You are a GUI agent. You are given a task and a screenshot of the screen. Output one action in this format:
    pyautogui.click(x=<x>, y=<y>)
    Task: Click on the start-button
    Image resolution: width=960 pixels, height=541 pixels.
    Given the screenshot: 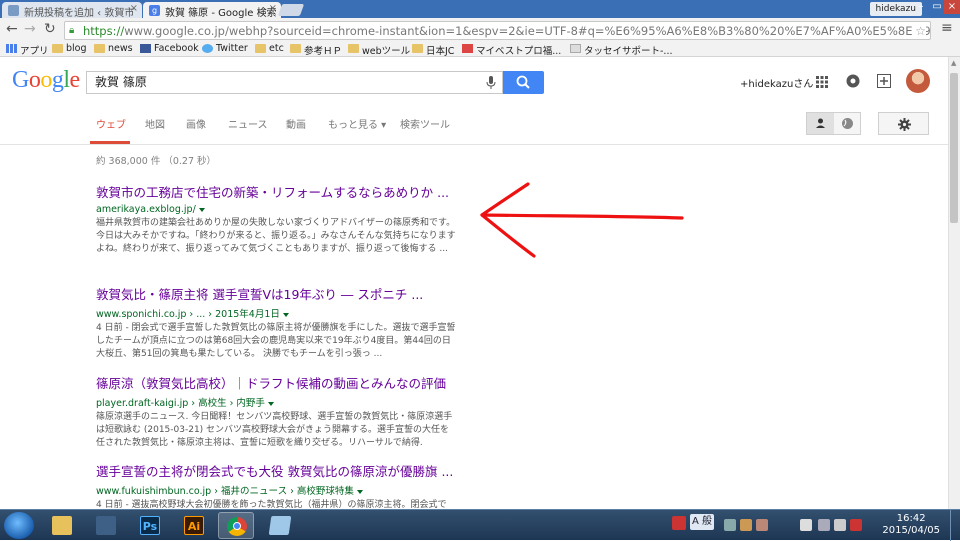 What is the action you would take?
    pyautogui.click(x=19, y=525)
    